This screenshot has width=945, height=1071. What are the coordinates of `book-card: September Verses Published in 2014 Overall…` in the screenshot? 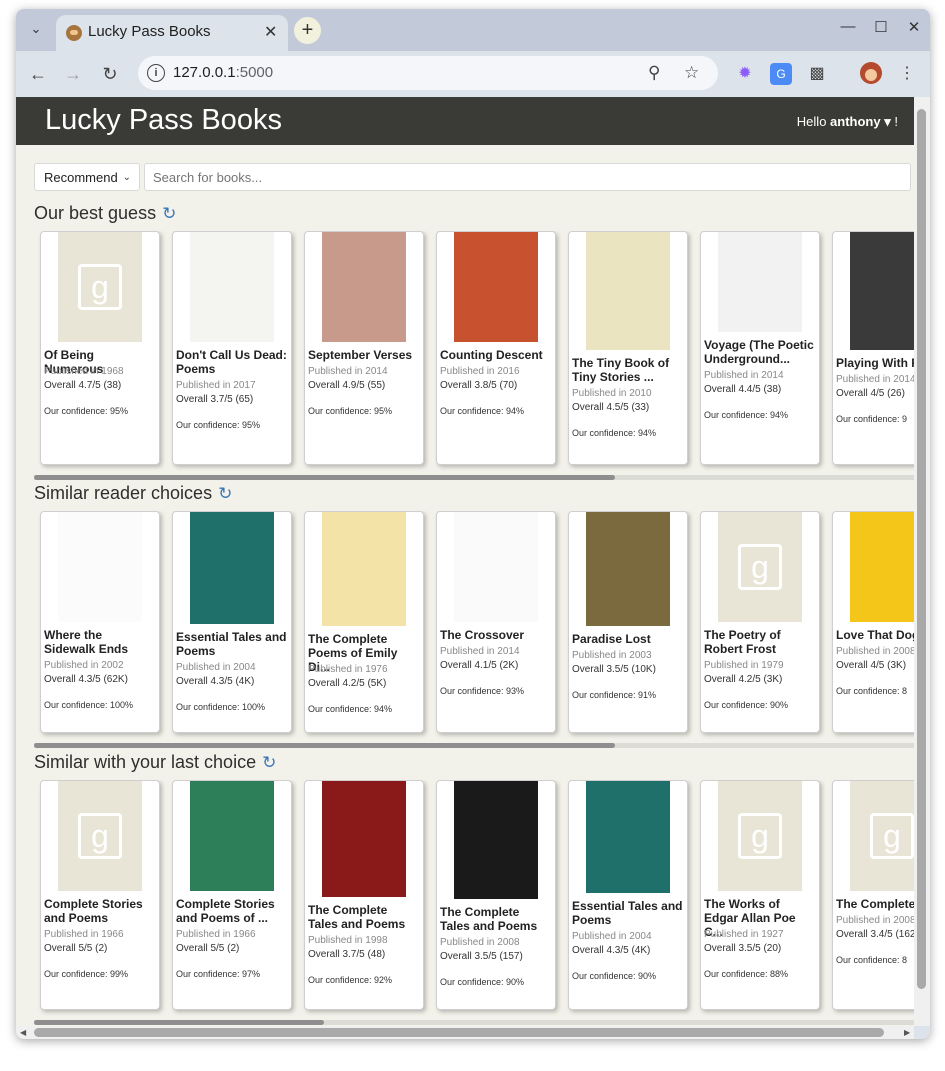 It's located at (364, 348).